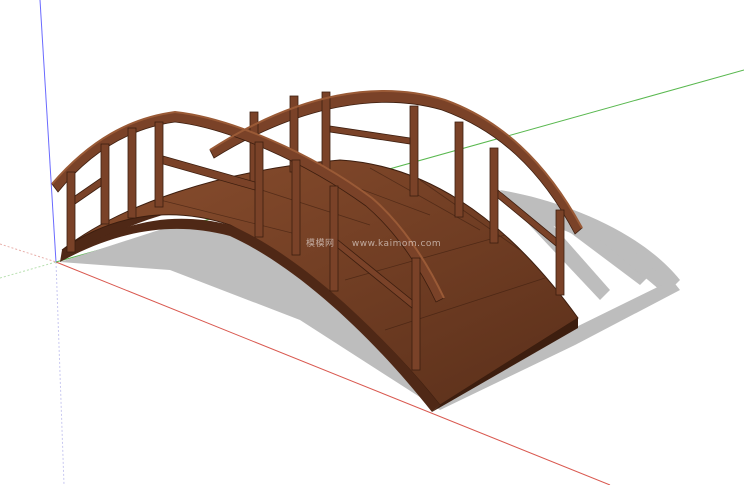  I want to click on watermark-url: www.kaimom.com, so click(396, 244).